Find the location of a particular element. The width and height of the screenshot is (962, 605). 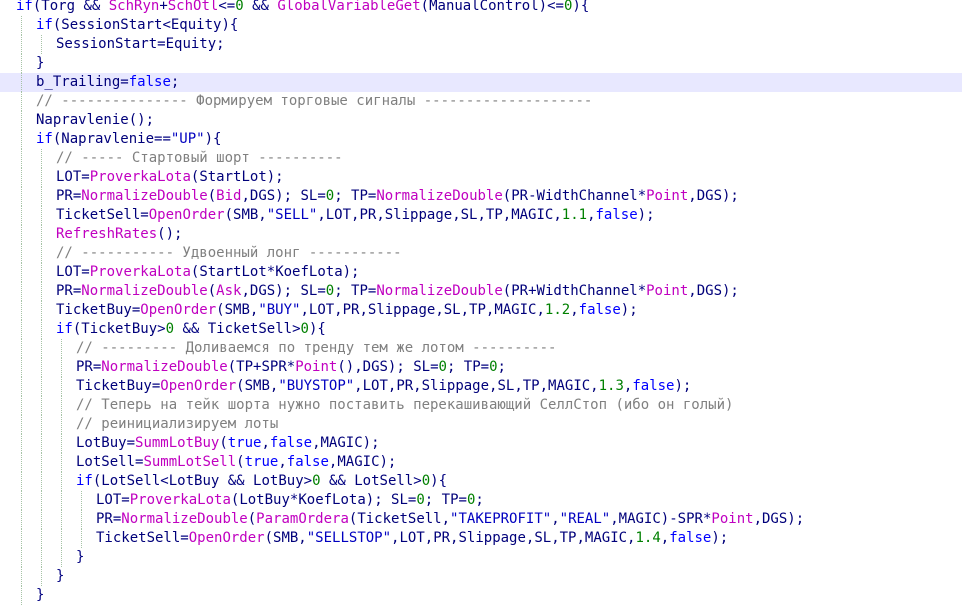

code-line: // ----- Стартовый шорт ---------- is located at coordinates (481, 158).